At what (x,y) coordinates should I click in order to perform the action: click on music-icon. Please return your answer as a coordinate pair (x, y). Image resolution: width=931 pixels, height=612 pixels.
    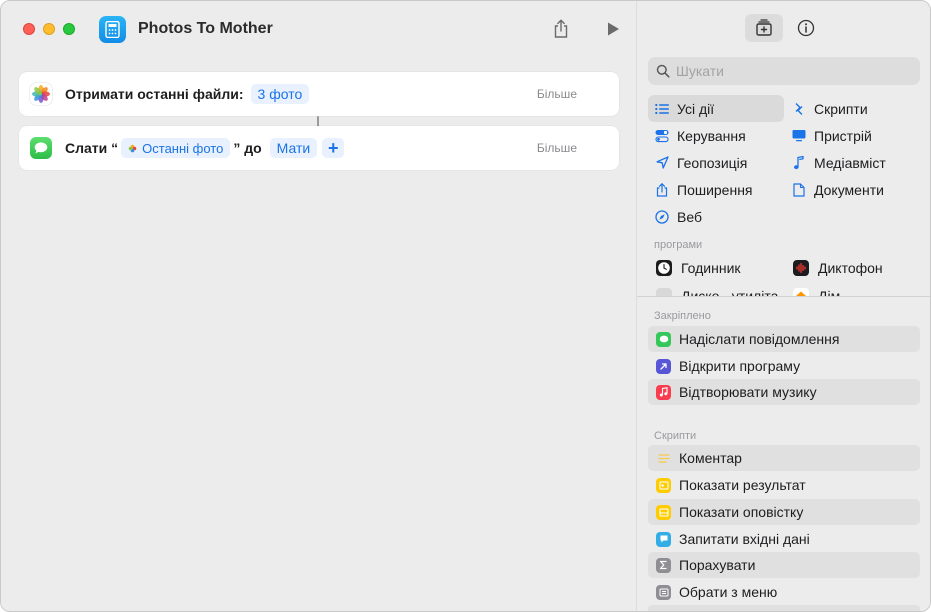
    Looking at the image, I should click on (663, 392).